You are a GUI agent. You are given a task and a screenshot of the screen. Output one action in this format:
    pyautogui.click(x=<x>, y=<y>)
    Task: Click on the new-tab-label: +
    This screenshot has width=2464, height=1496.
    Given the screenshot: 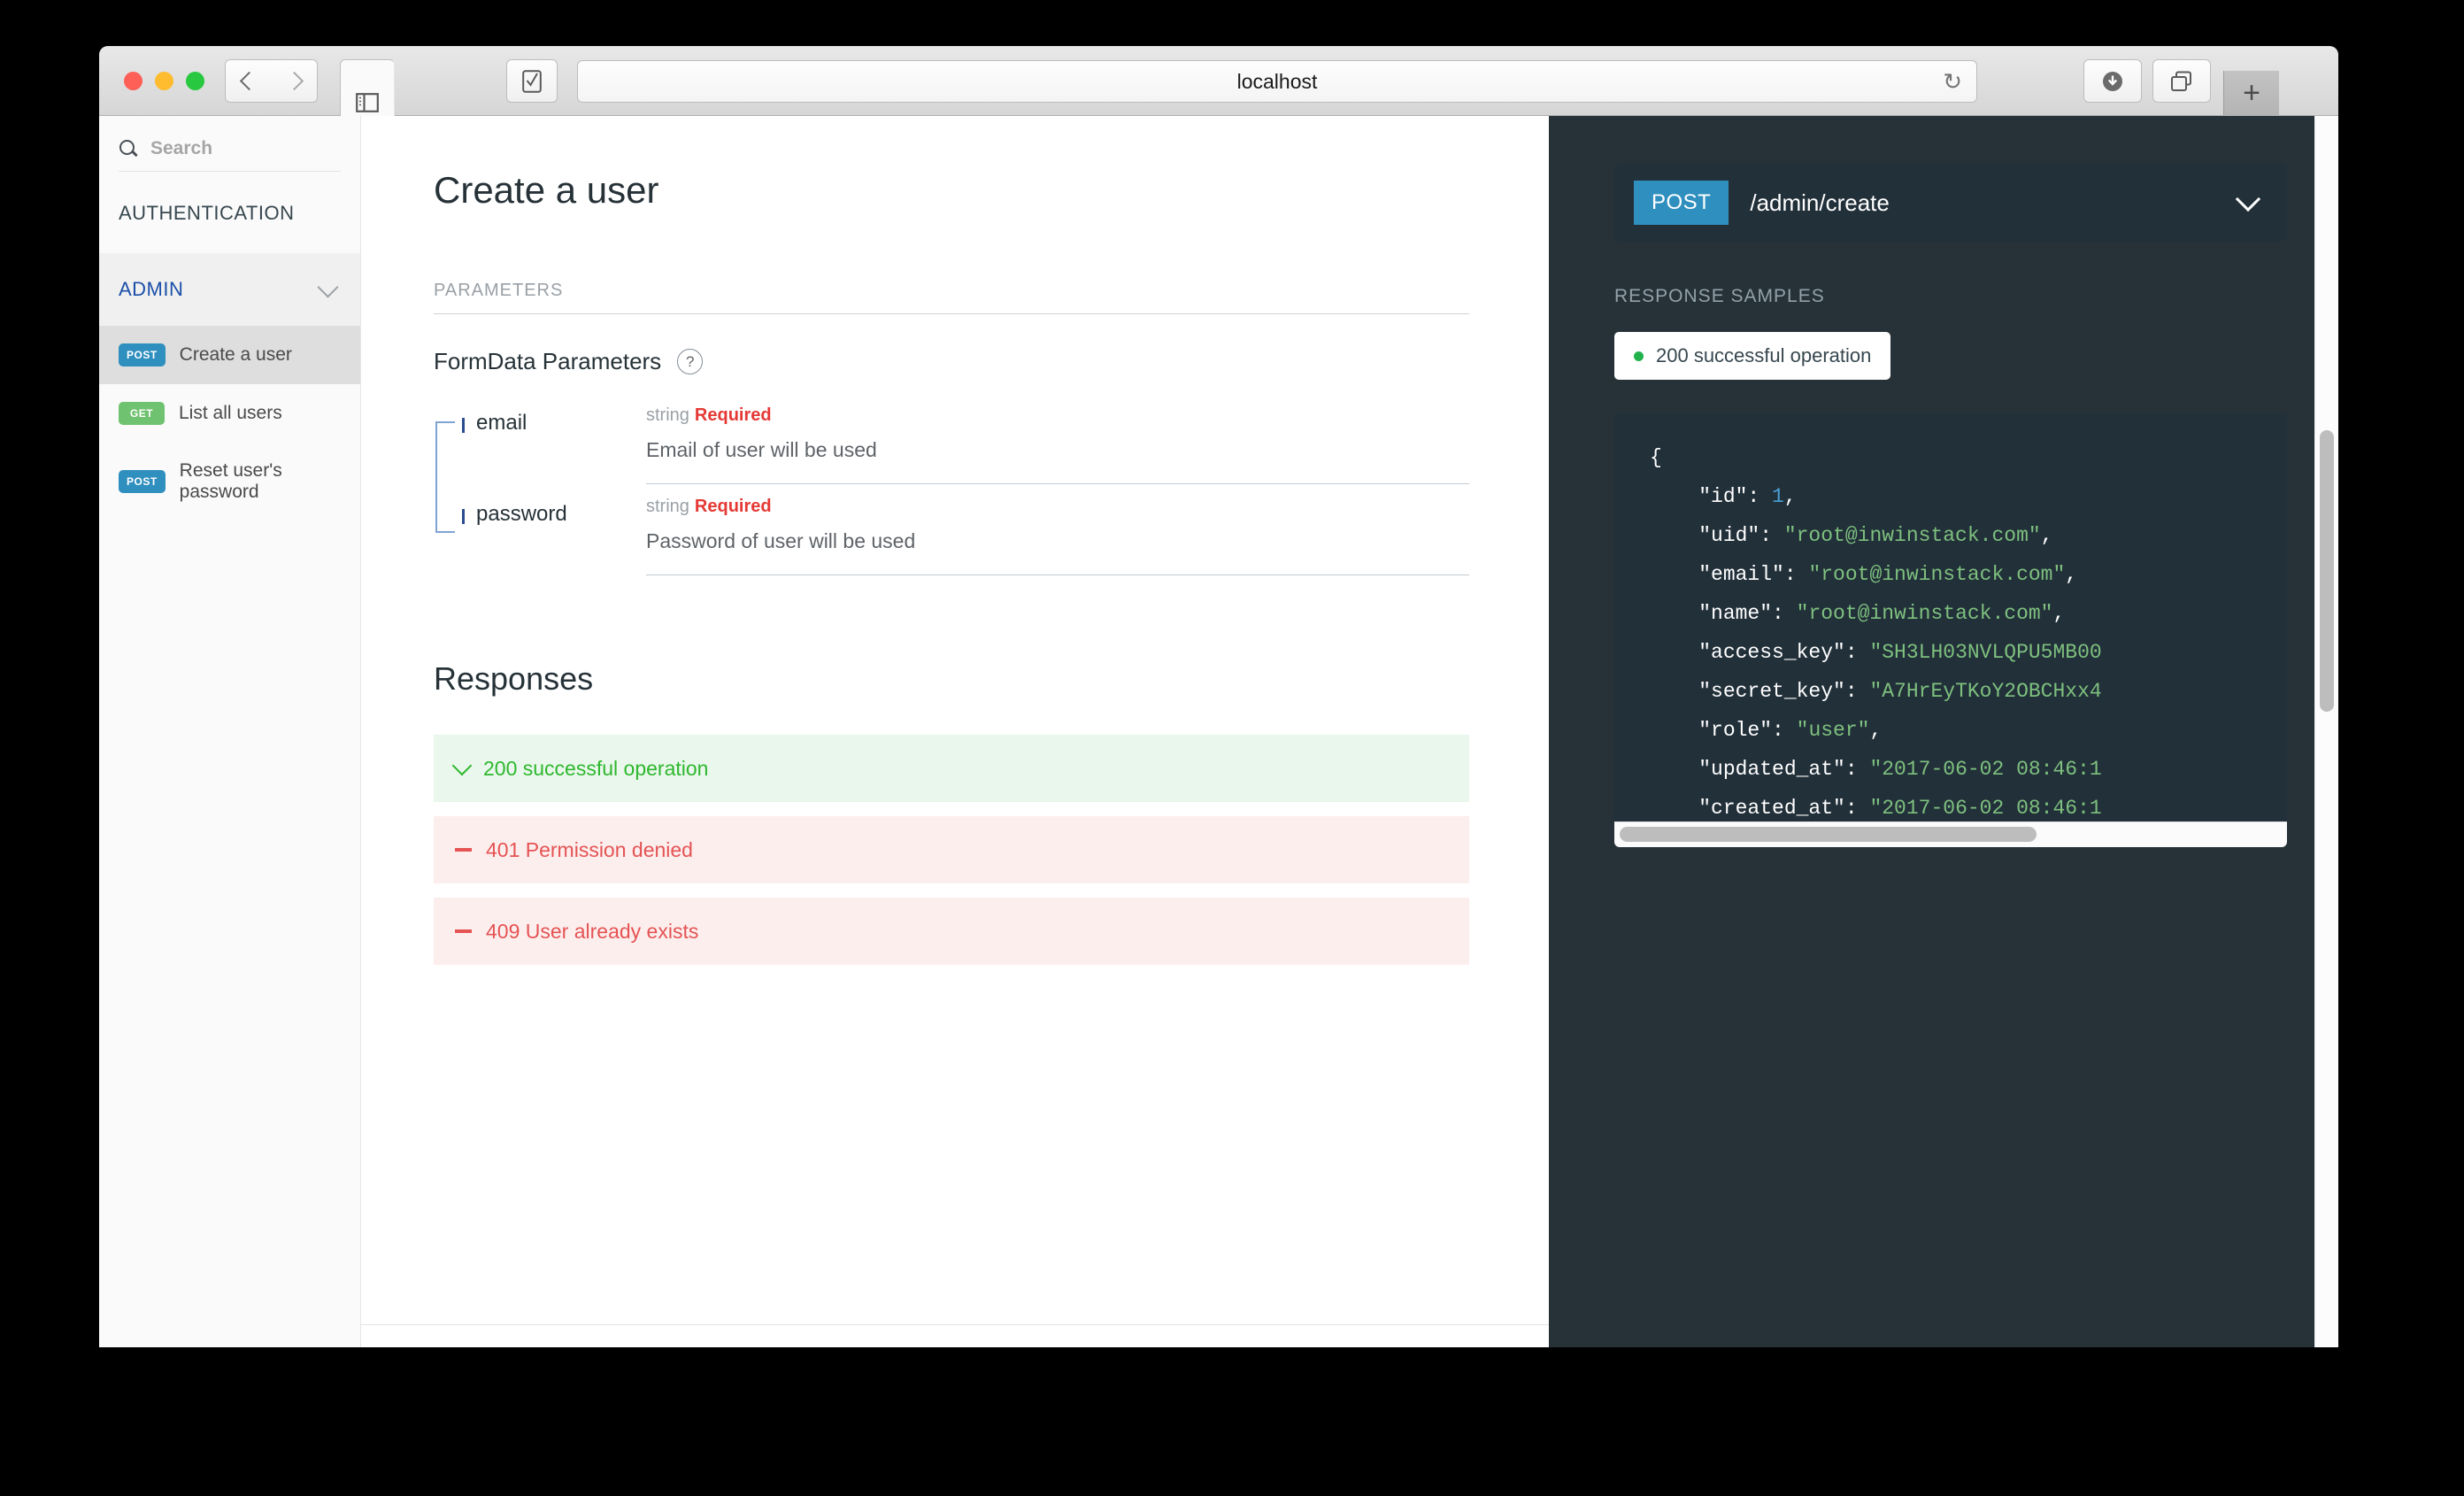 What is the action you would take?
    pyautogui.click(x=2252, y=93)
    